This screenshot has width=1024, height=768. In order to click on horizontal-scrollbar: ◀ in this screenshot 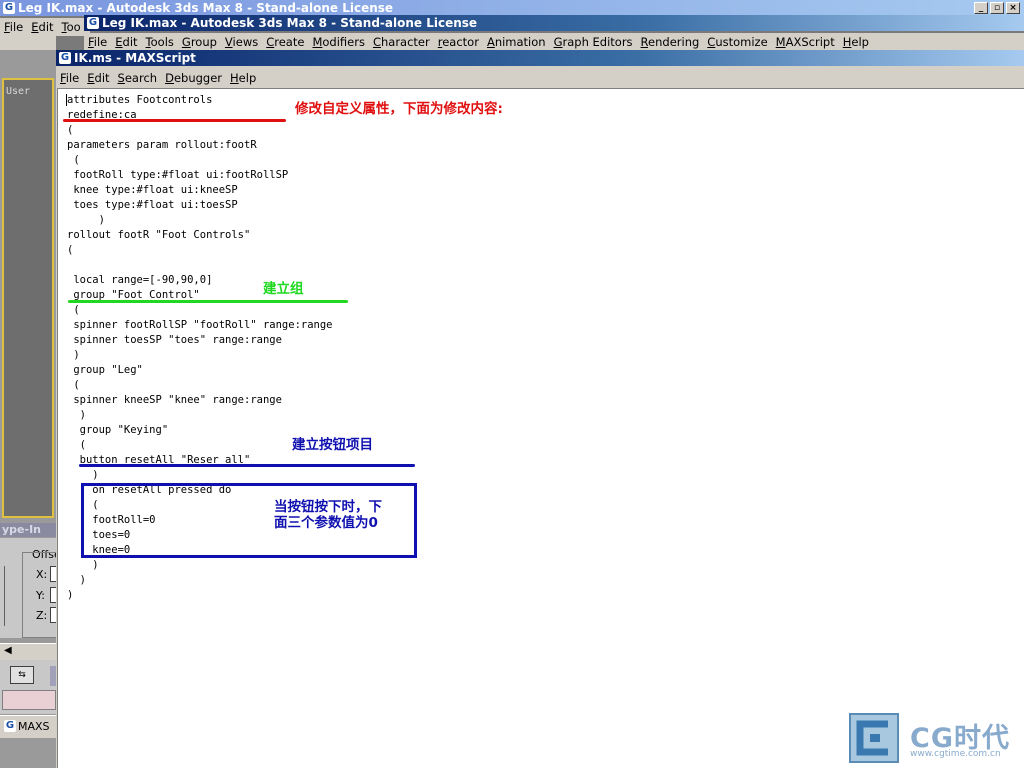, I will do `click(28, 651)`.